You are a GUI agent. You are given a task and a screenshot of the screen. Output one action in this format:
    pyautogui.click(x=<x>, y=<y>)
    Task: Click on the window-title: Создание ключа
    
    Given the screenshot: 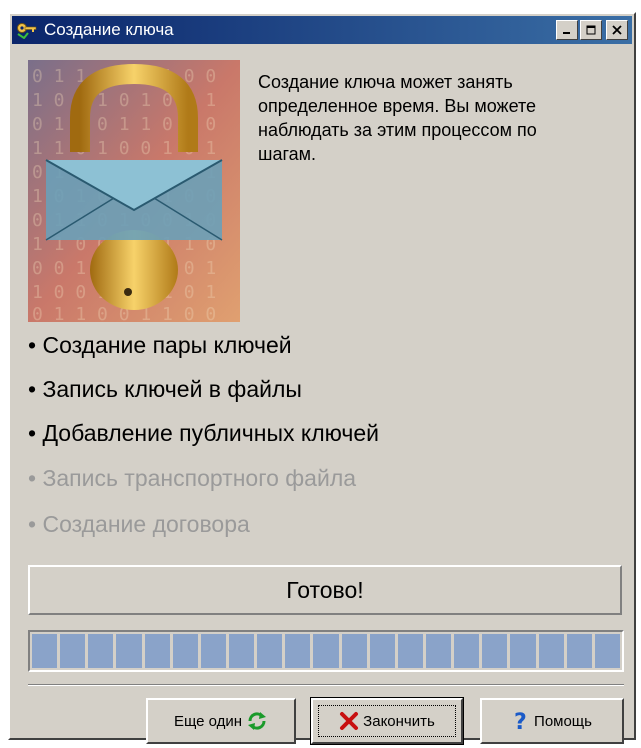 What is the action you would take?
    pyautogui.click(x=109, y=29)
    